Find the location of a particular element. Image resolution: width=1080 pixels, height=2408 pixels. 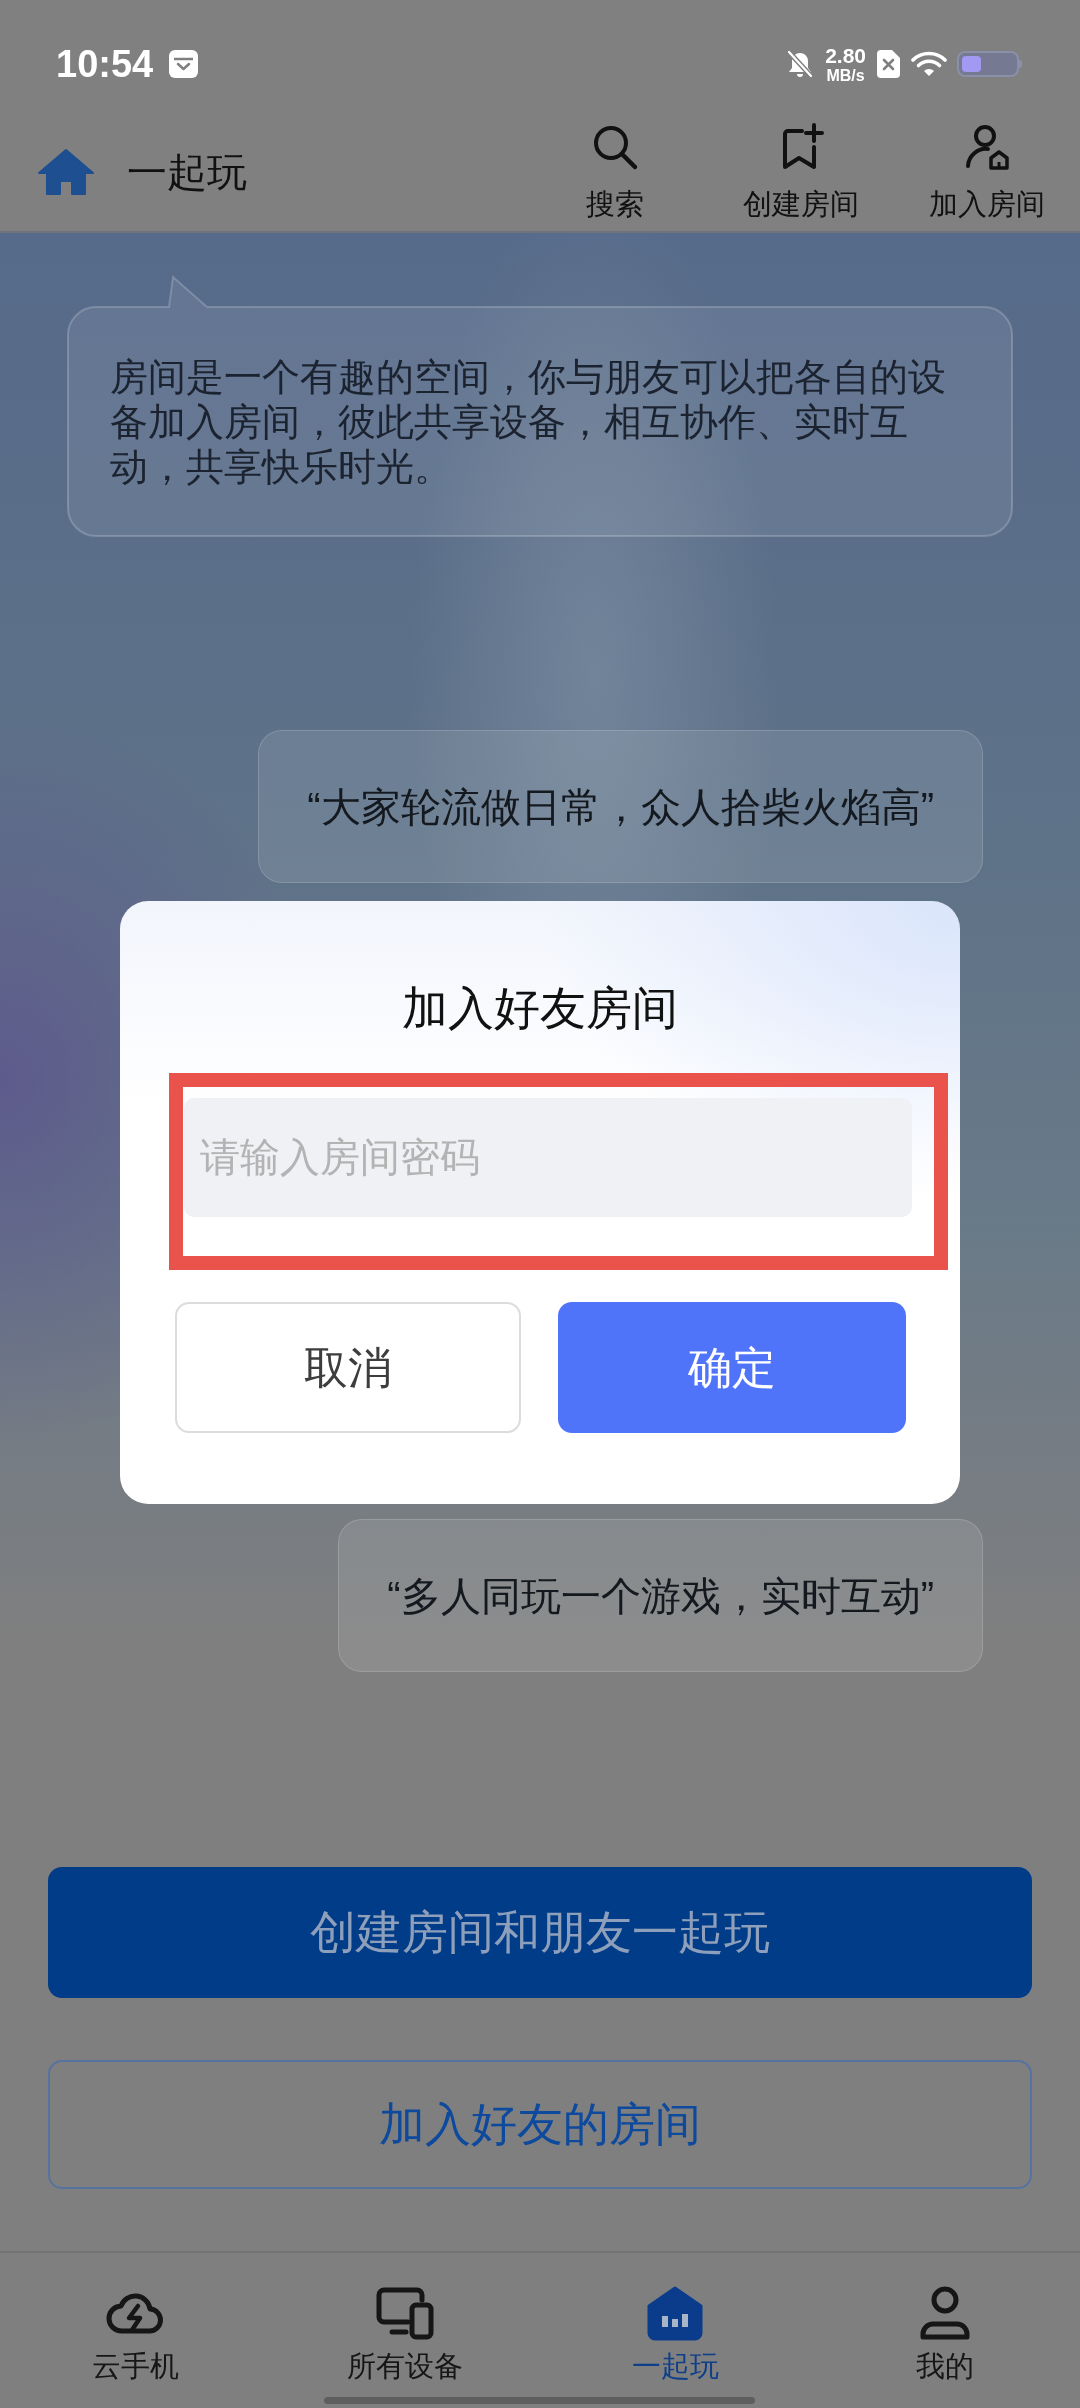

quote-text: “多人同玩一个游戏，实时互动” is located at coordinates (660, 1595).